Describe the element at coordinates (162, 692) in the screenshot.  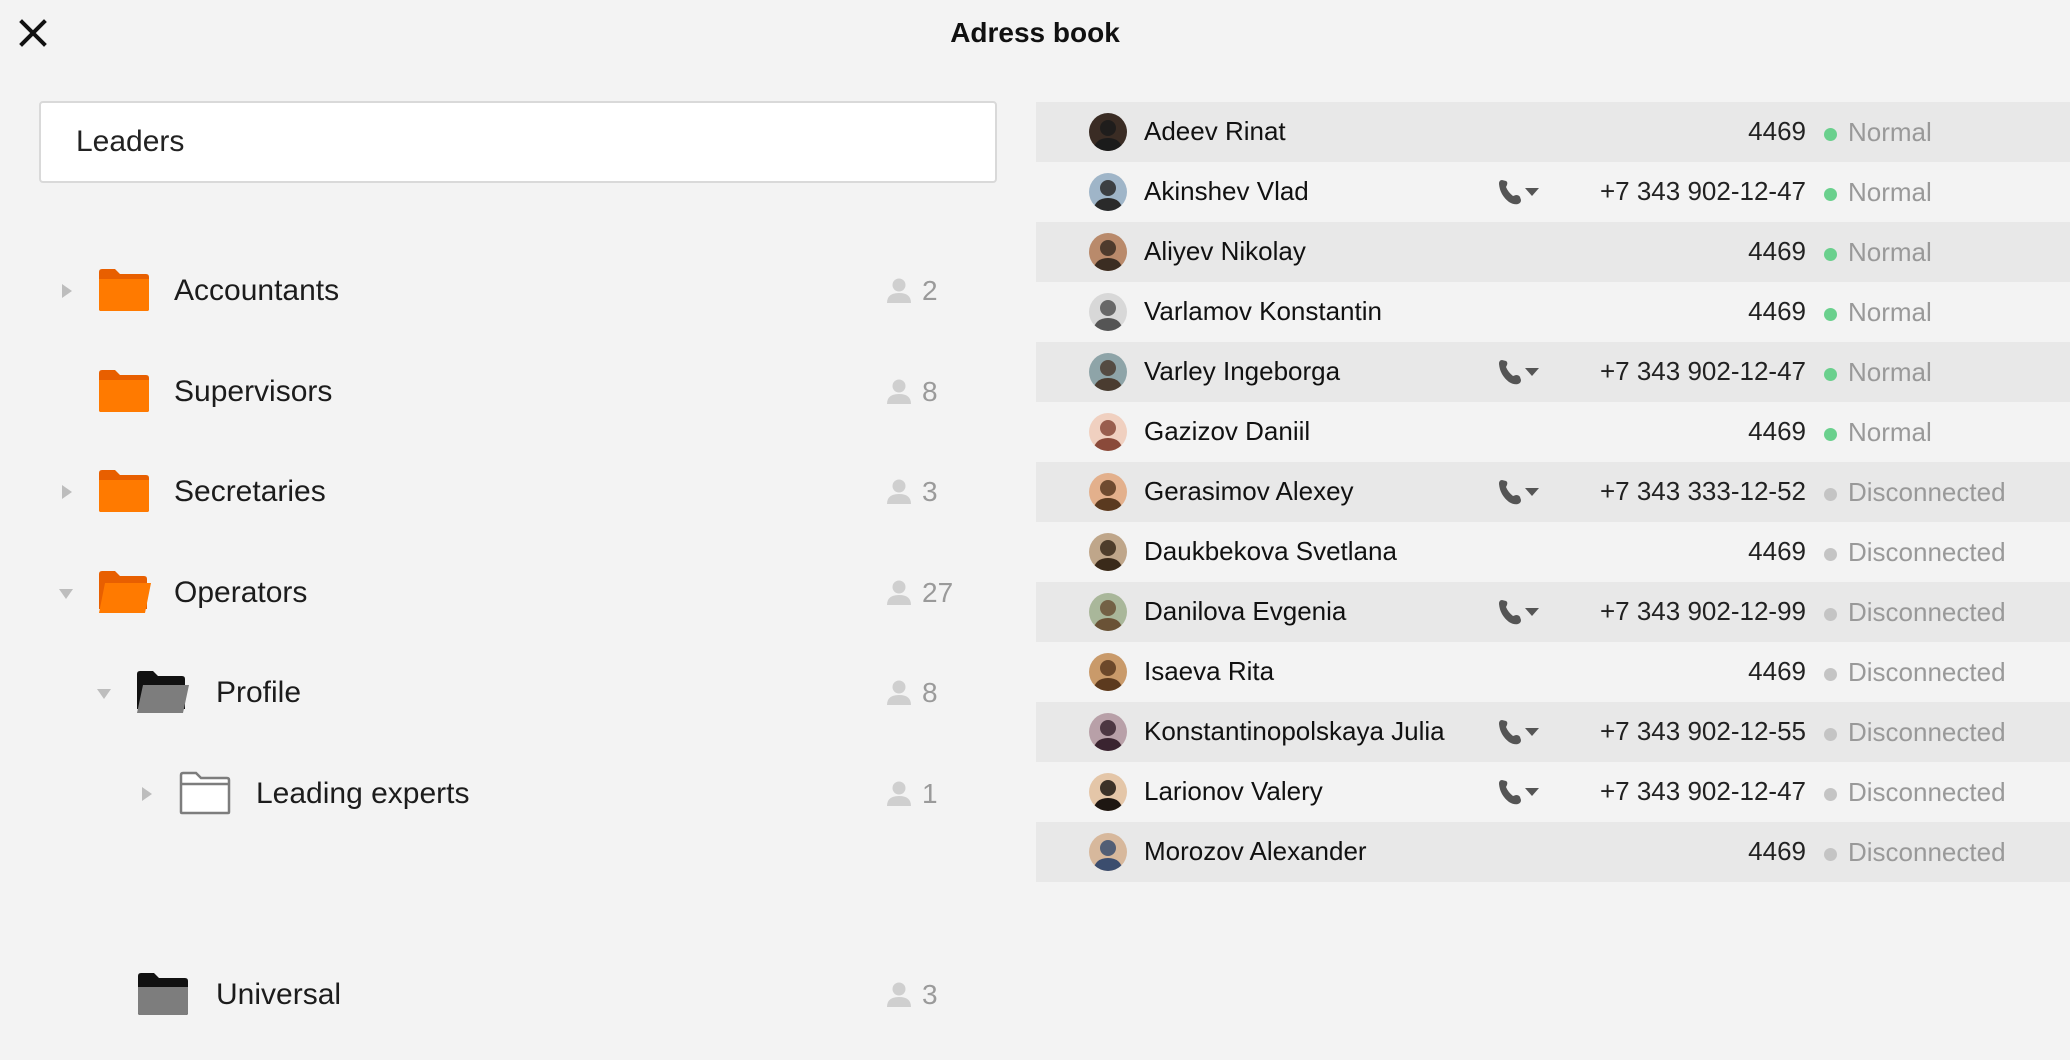
I see `folder-black-open-icon` at that location.